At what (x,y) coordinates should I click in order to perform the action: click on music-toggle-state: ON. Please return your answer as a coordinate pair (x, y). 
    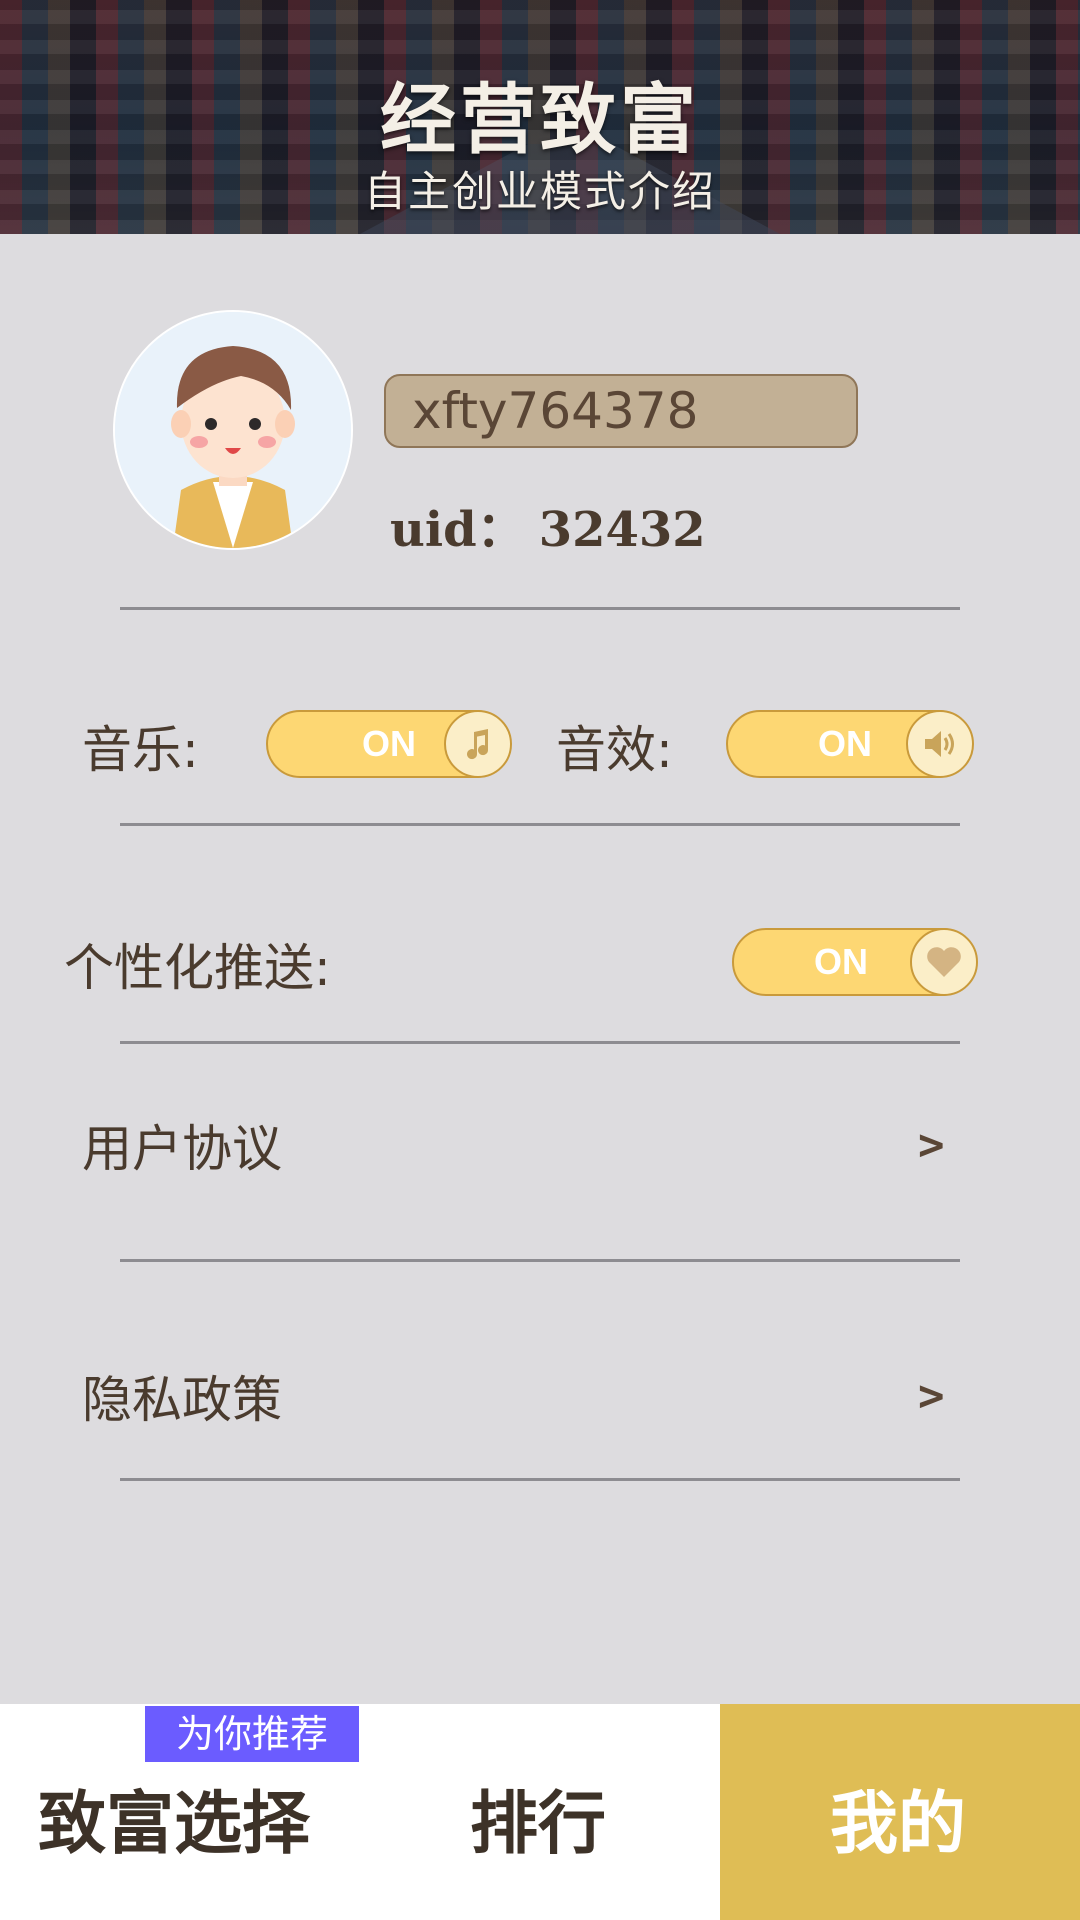
    Looking at the image, I should click on (389, 743).